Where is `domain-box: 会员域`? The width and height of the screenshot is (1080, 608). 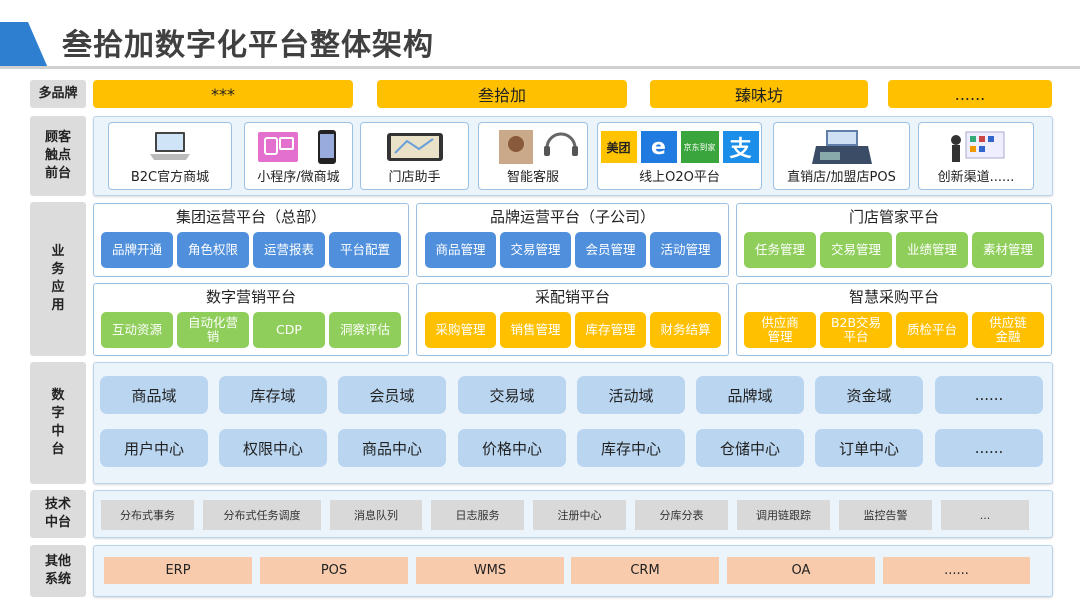 domain-box: 会员域 is located at coordinates (392, 395).